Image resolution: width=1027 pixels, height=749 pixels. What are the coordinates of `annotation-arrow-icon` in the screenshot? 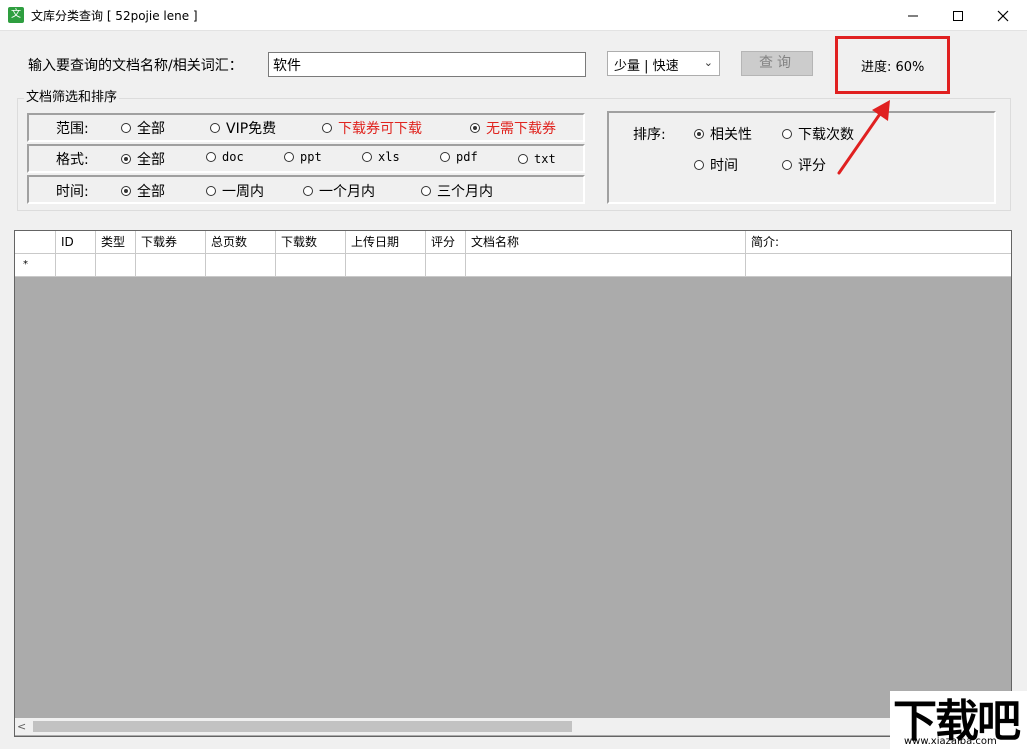 It's located at (863, 137).